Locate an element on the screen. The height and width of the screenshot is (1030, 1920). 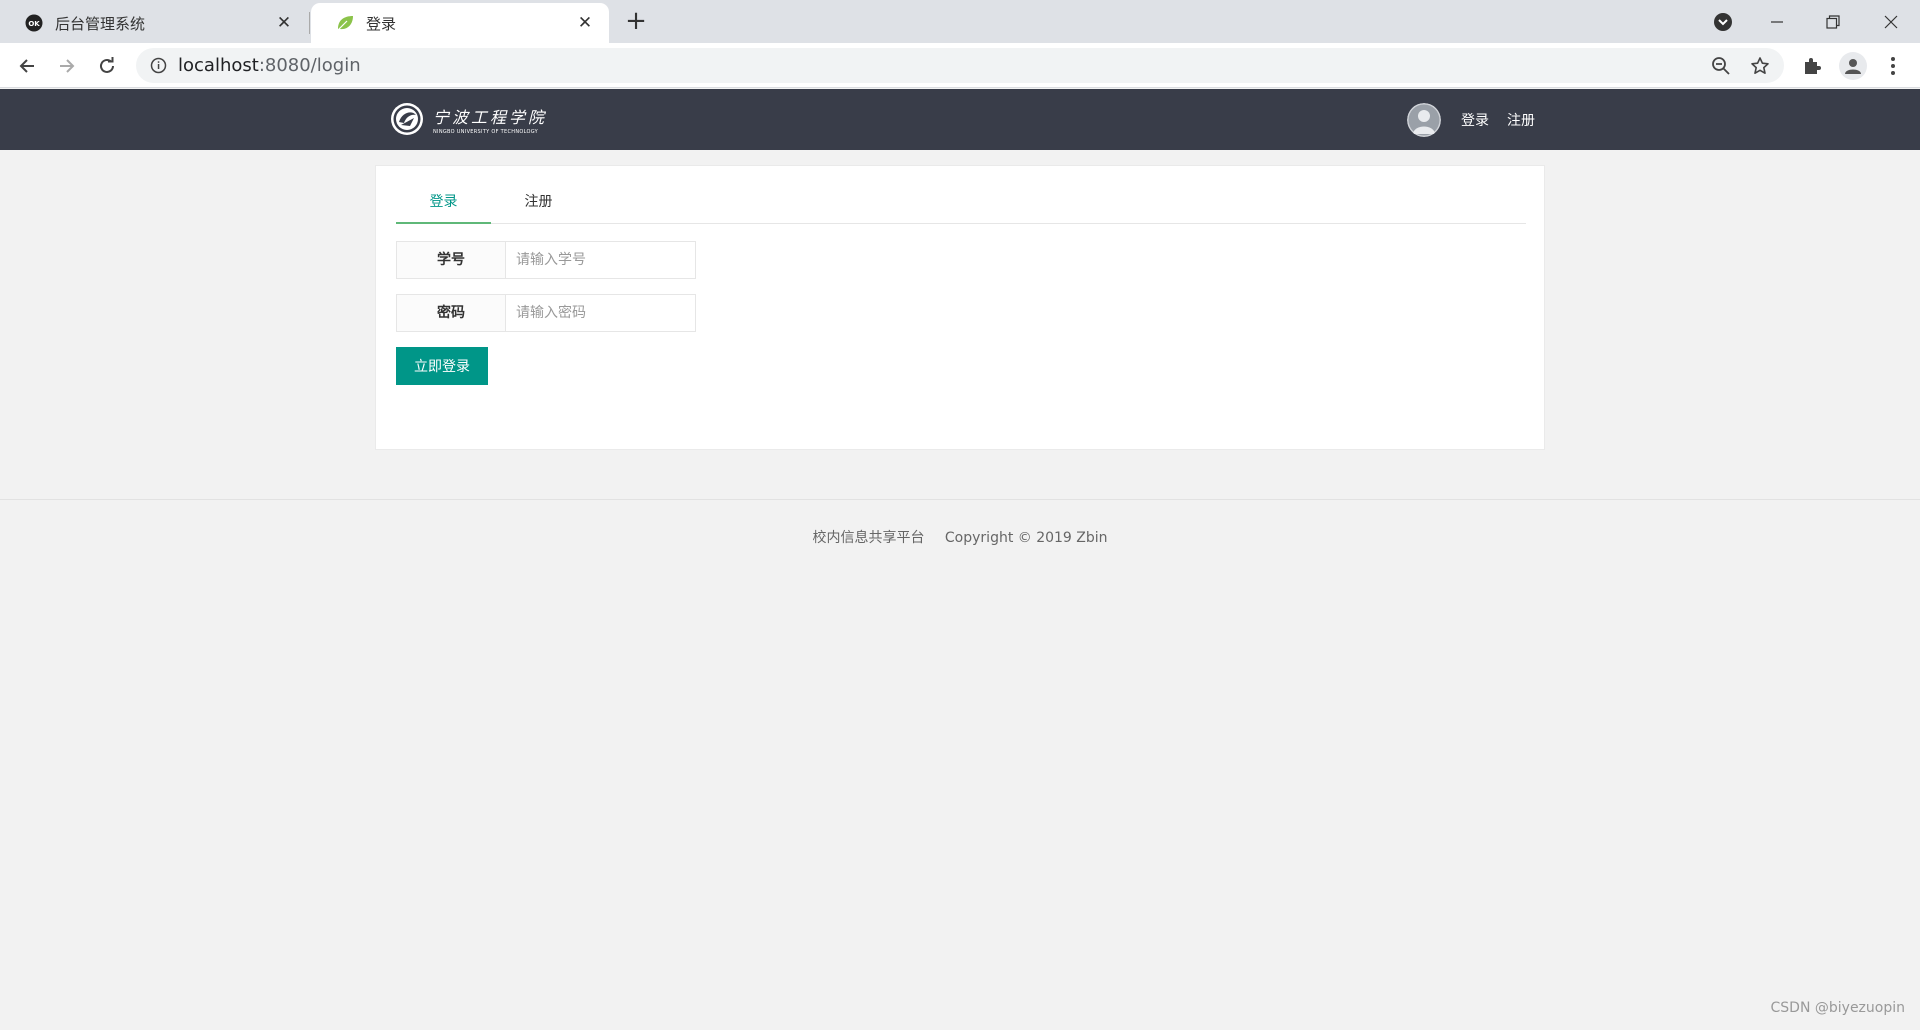
svg-text: OK is located at coordinates (34, 24).